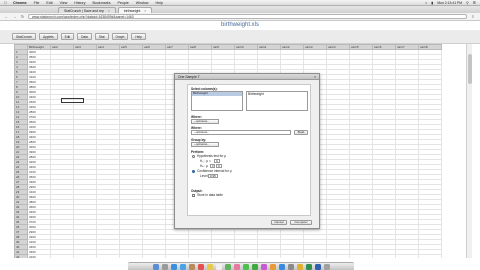 The width and height of the screenshot is (480, 270). Describe the element at coordinates (474, 3) in the screenshot. I see `list-icon: ☰` at that location.